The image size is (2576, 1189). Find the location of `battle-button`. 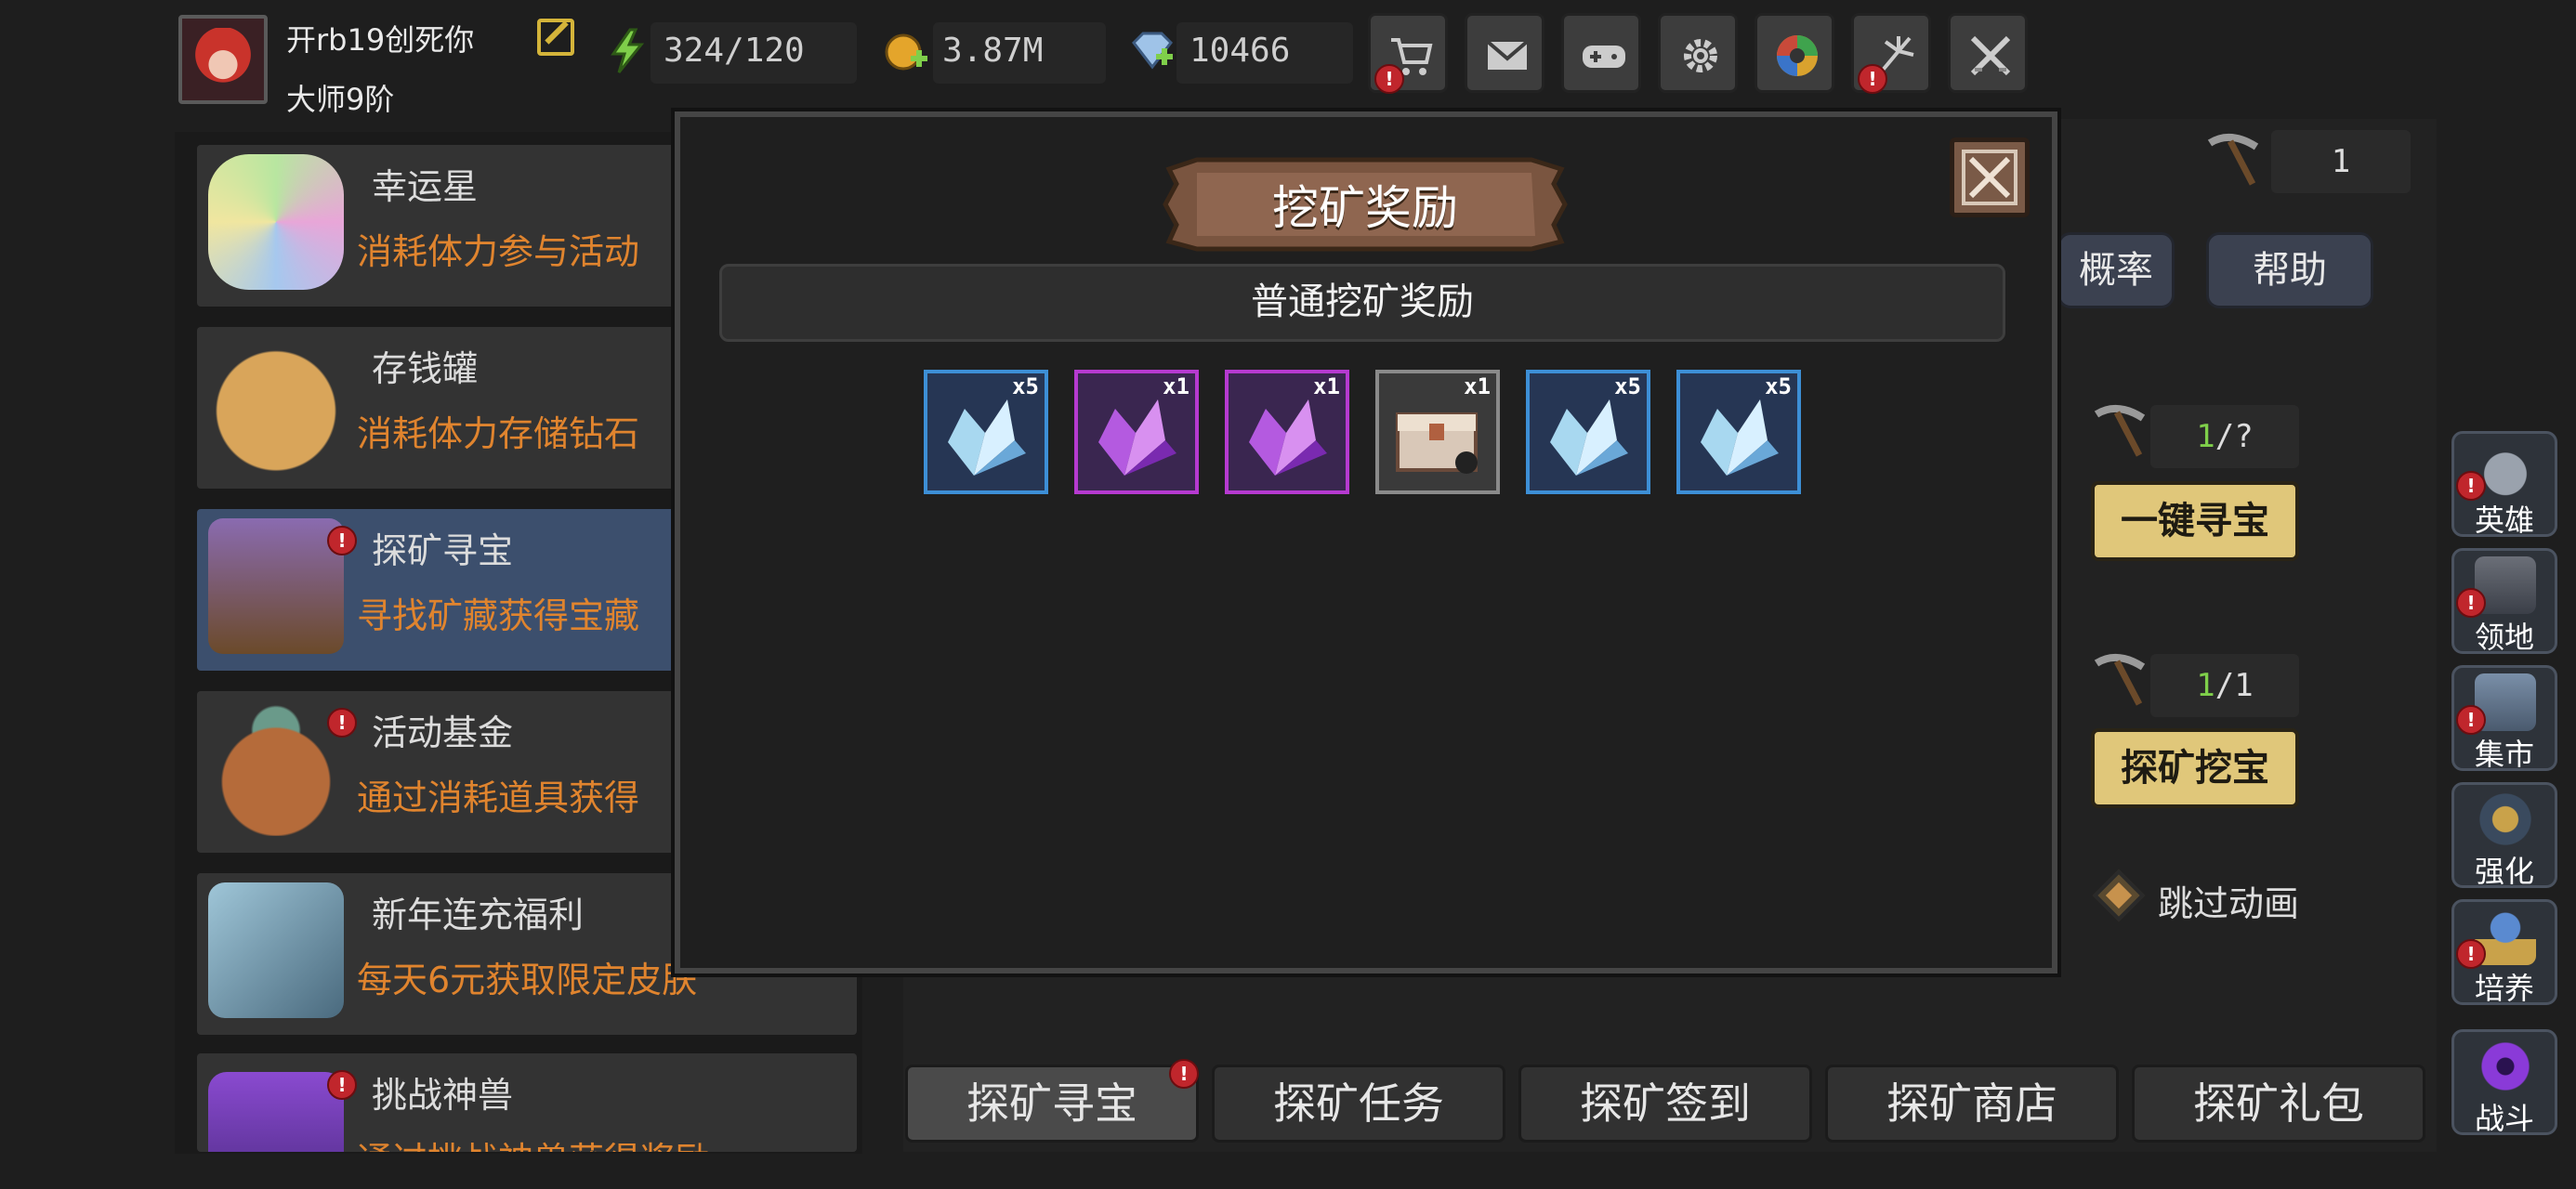

battle-button is located at coordinates (1988, 53).